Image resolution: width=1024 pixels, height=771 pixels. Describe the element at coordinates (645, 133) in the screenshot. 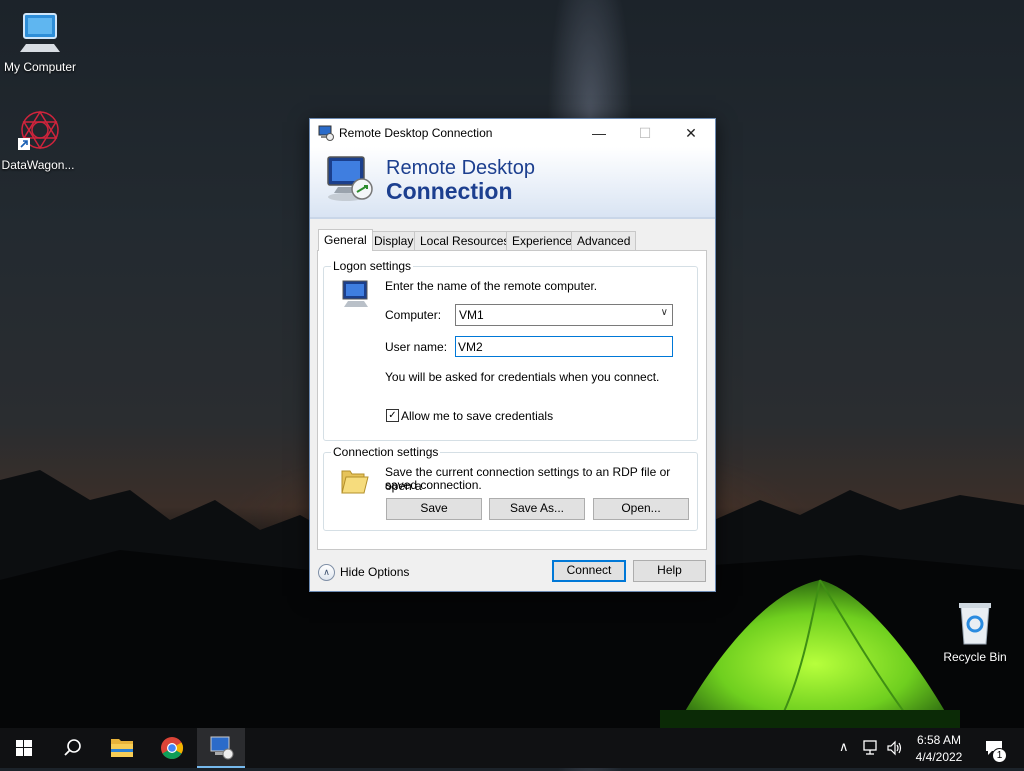

I see `maximize-button: ☐` at that location.